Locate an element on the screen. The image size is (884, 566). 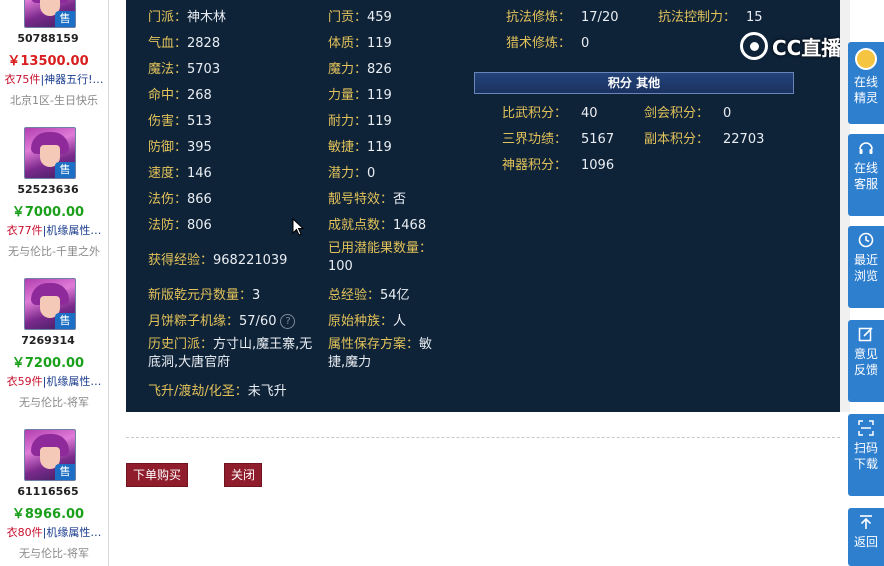
stat-constitution: 体质：119 is located at coordinates (360, 41).